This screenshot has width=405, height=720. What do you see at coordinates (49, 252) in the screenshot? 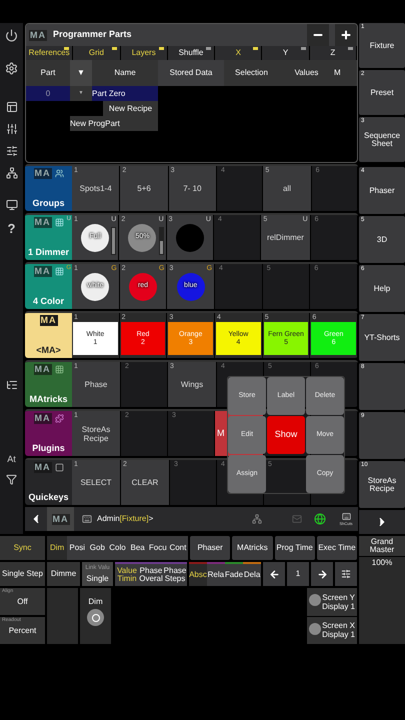
I see `pool-name: 1 Dimmer` at bounding box center [49, 252].